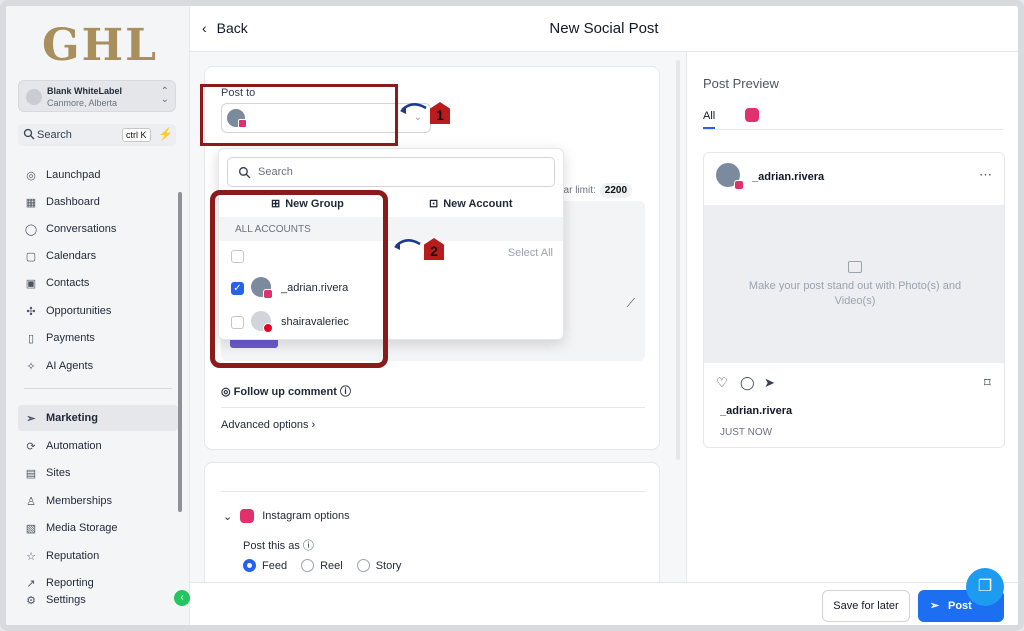 The image size is (1024, 631). Describe the element at coordinates (98, 283) in the screenshot. I see `sidebar-item-contacts: ▣ Contacts` at that location.